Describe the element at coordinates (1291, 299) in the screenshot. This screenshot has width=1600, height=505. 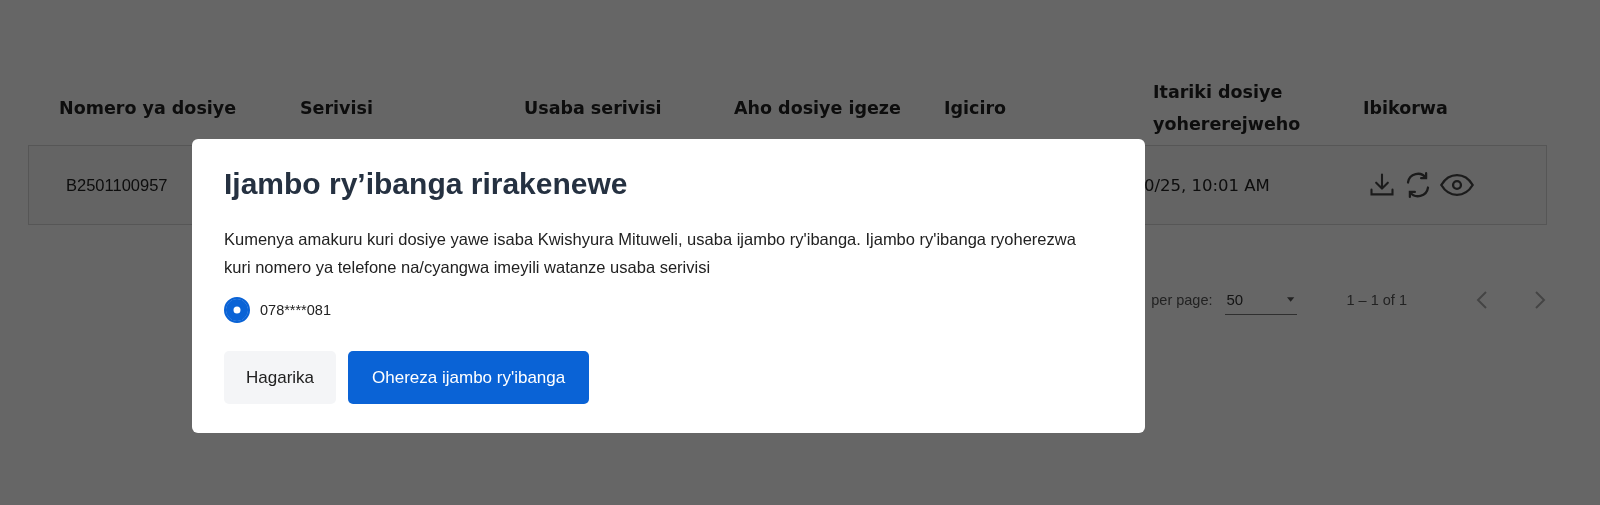
I see `caret-icon` at that location.